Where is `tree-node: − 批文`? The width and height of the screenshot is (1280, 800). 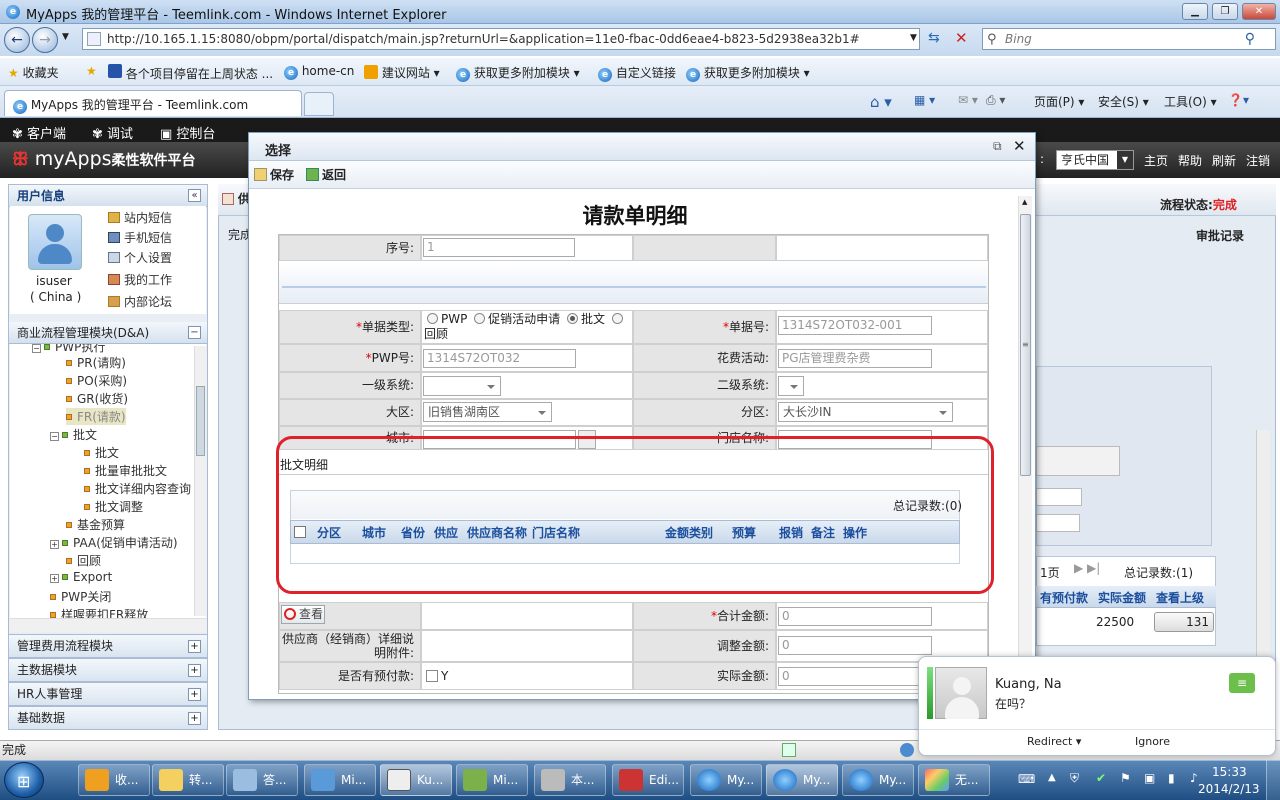
tree-node: − 批文 is located at coordinates (73, 434).